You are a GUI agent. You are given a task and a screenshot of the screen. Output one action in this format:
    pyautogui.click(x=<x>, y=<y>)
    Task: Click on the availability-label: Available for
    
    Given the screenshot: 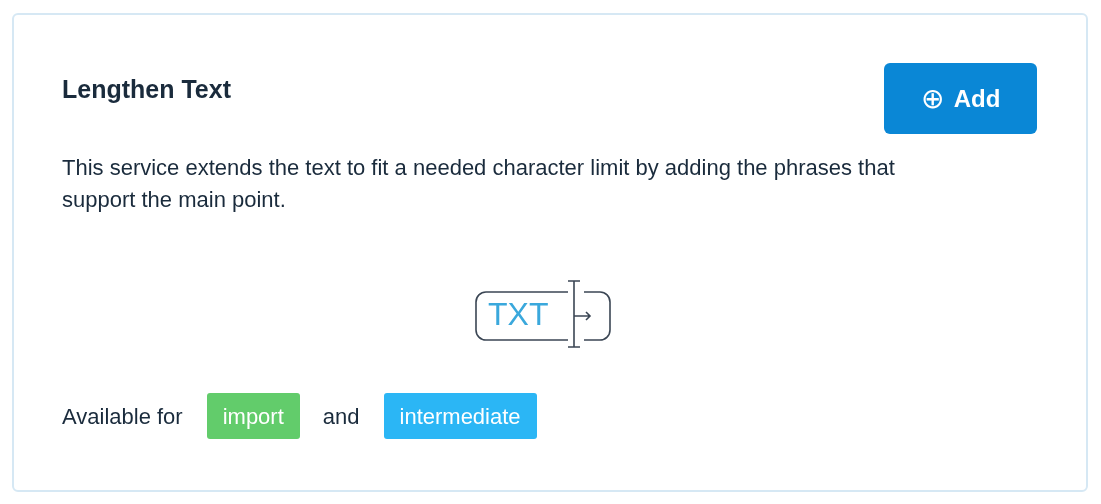 What is the action you would take?
    pyautogui.click(x=122, y=416)
    